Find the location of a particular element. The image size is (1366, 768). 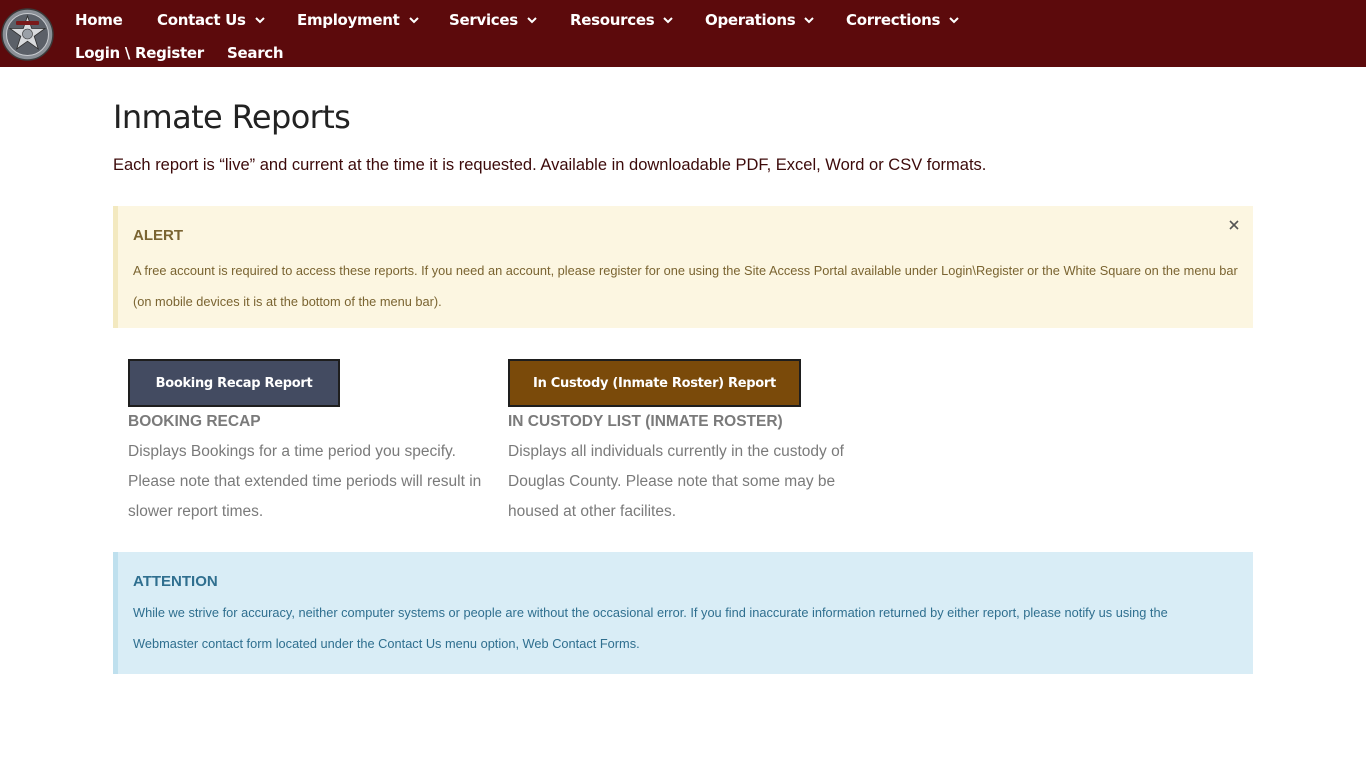

nav-home-label: Home is located at coordinates (99, 20).